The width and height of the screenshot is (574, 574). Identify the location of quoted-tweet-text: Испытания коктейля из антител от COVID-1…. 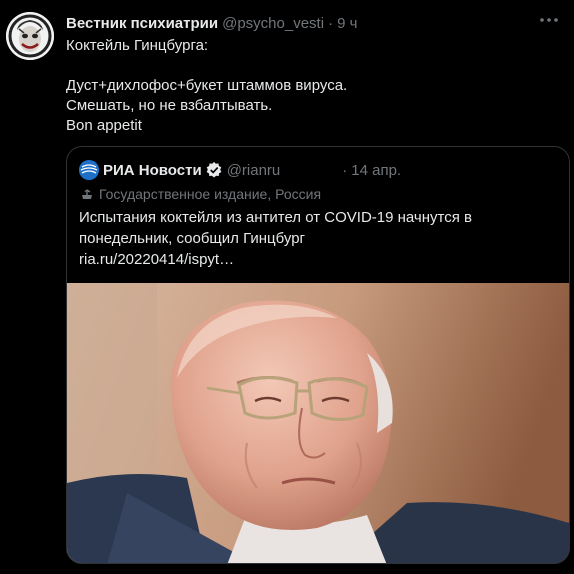
(275, 238).